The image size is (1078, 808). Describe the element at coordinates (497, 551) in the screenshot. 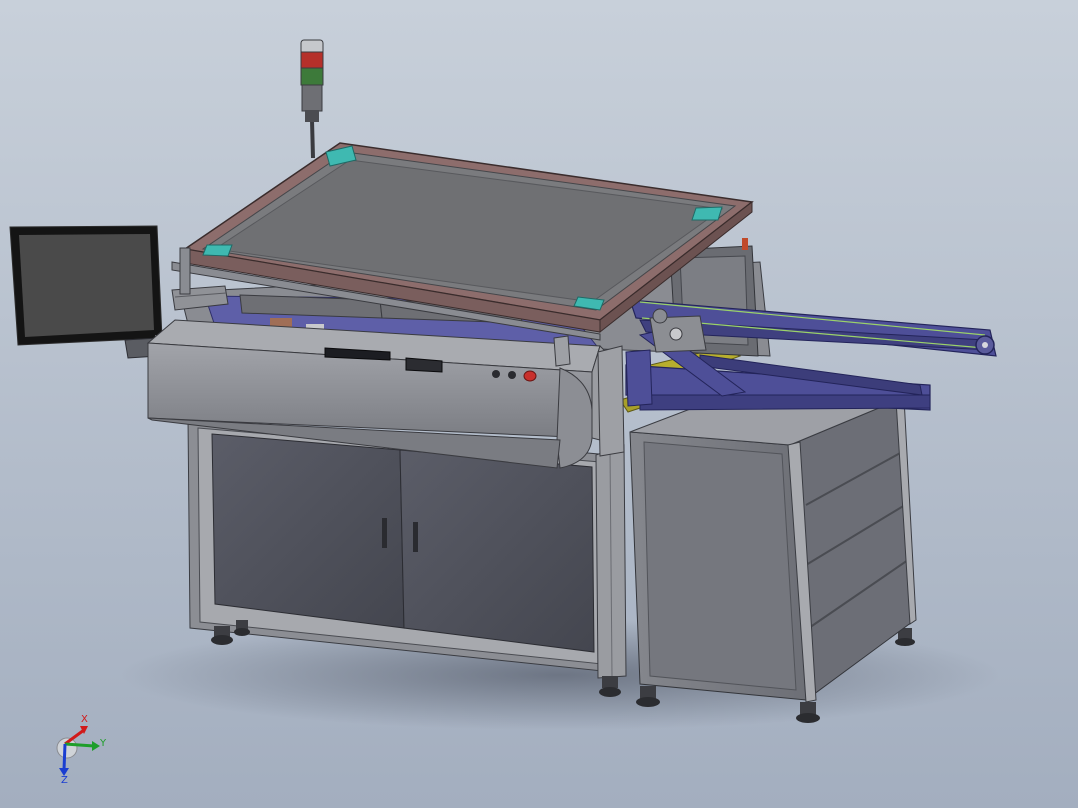

I see `cabinet-door-right` at that location.